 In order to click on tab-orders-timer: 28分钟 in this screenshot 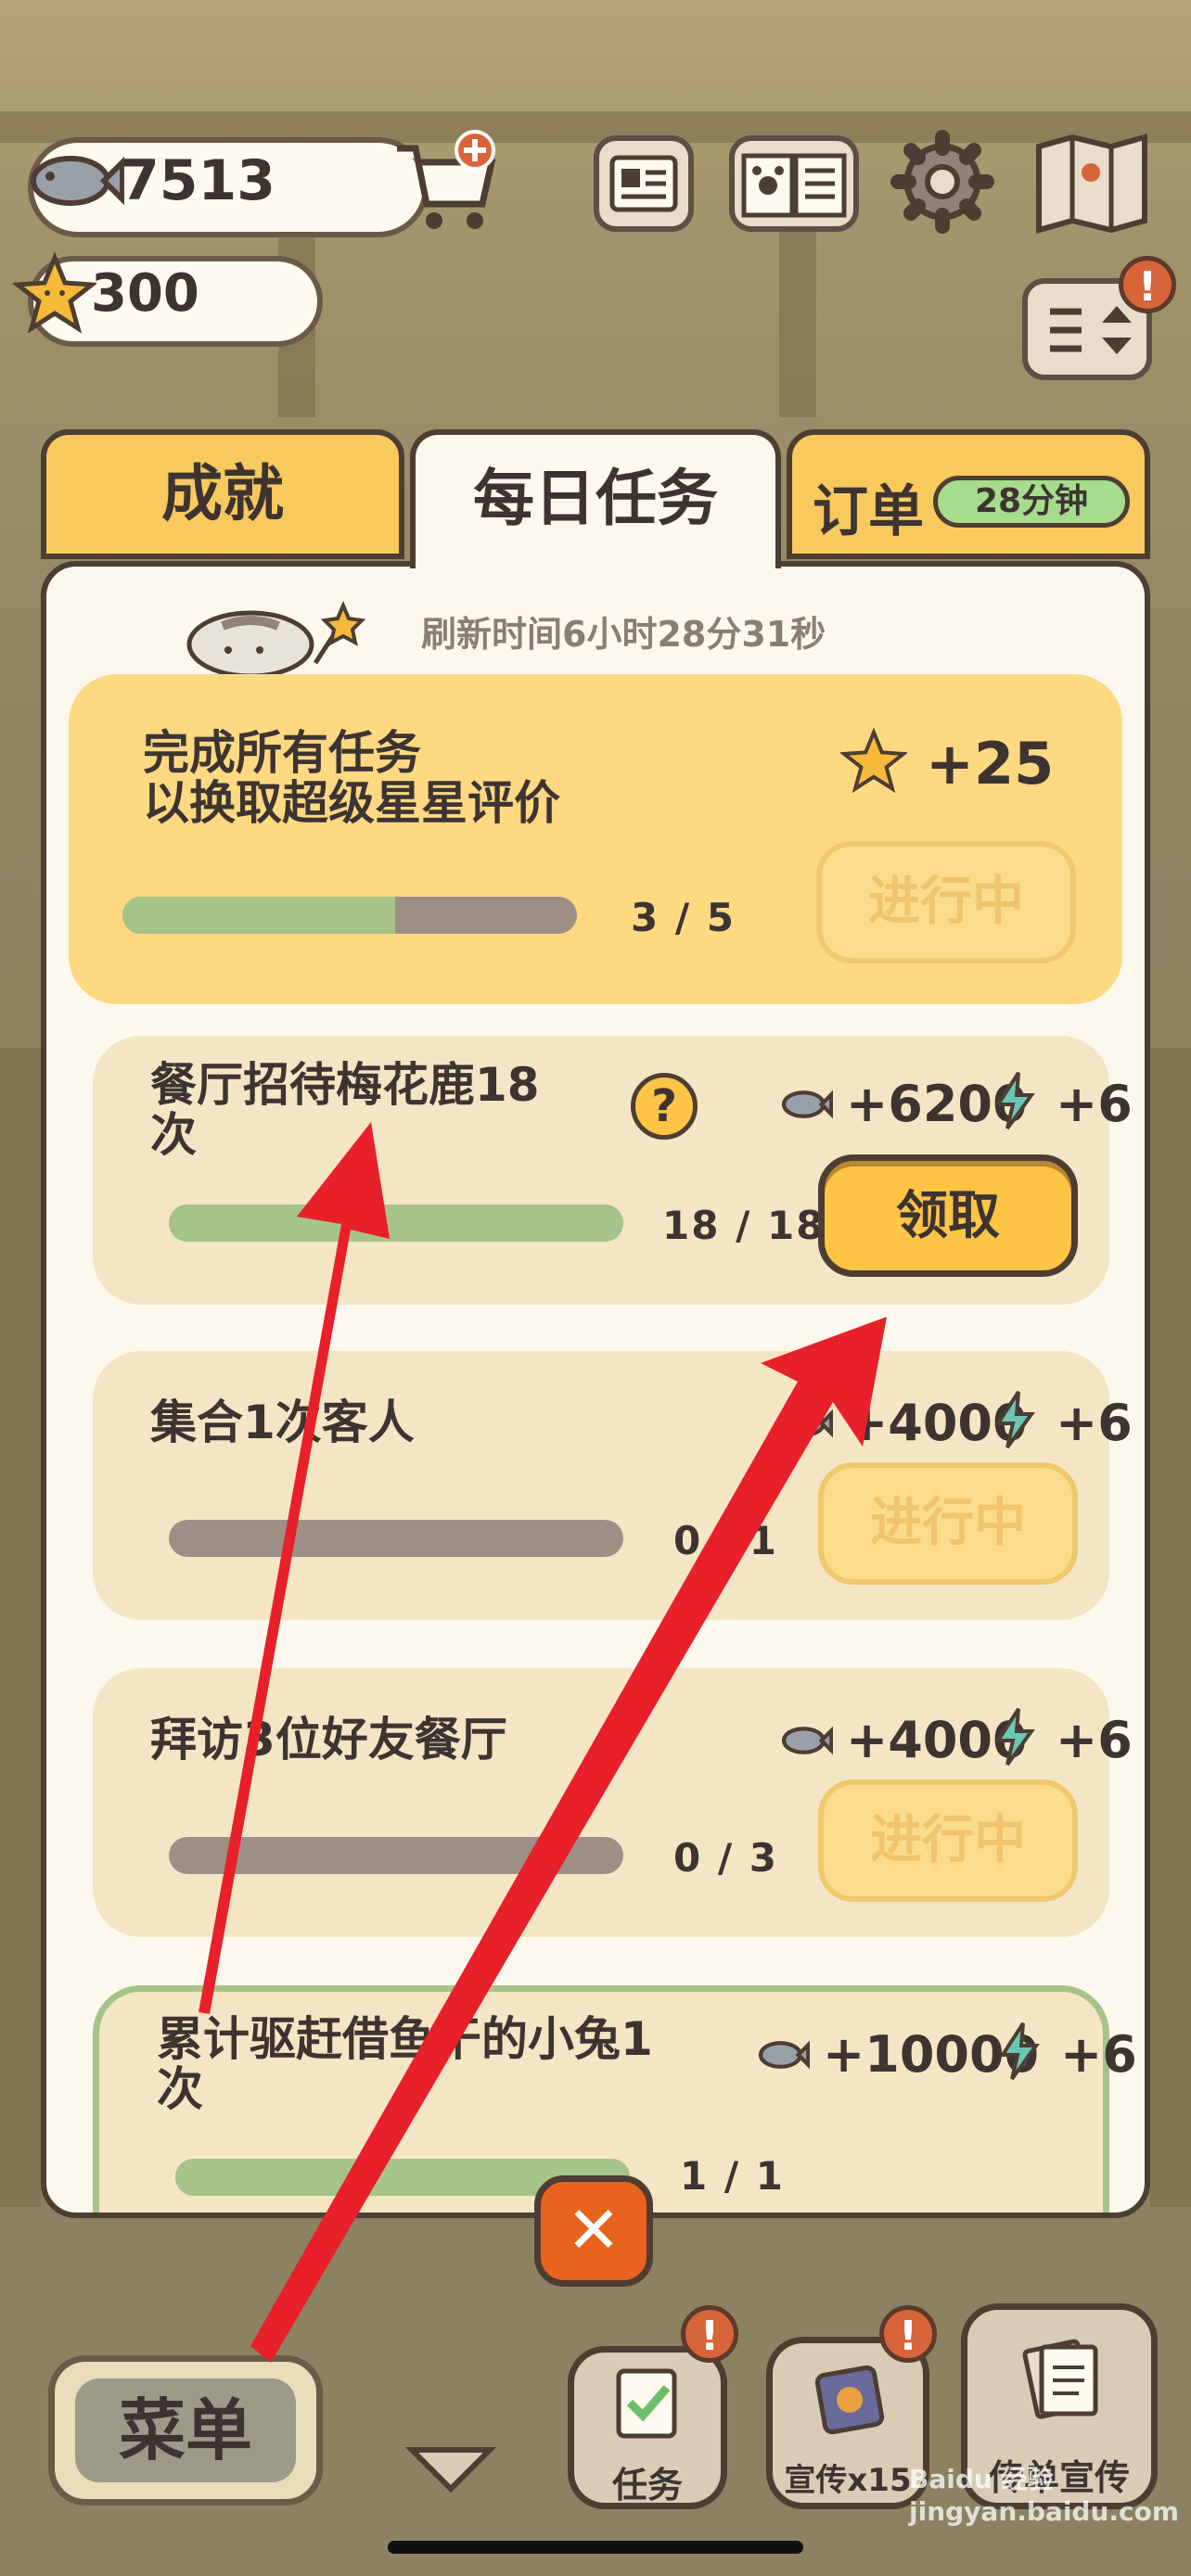, I will do `click(1032, 502)`.